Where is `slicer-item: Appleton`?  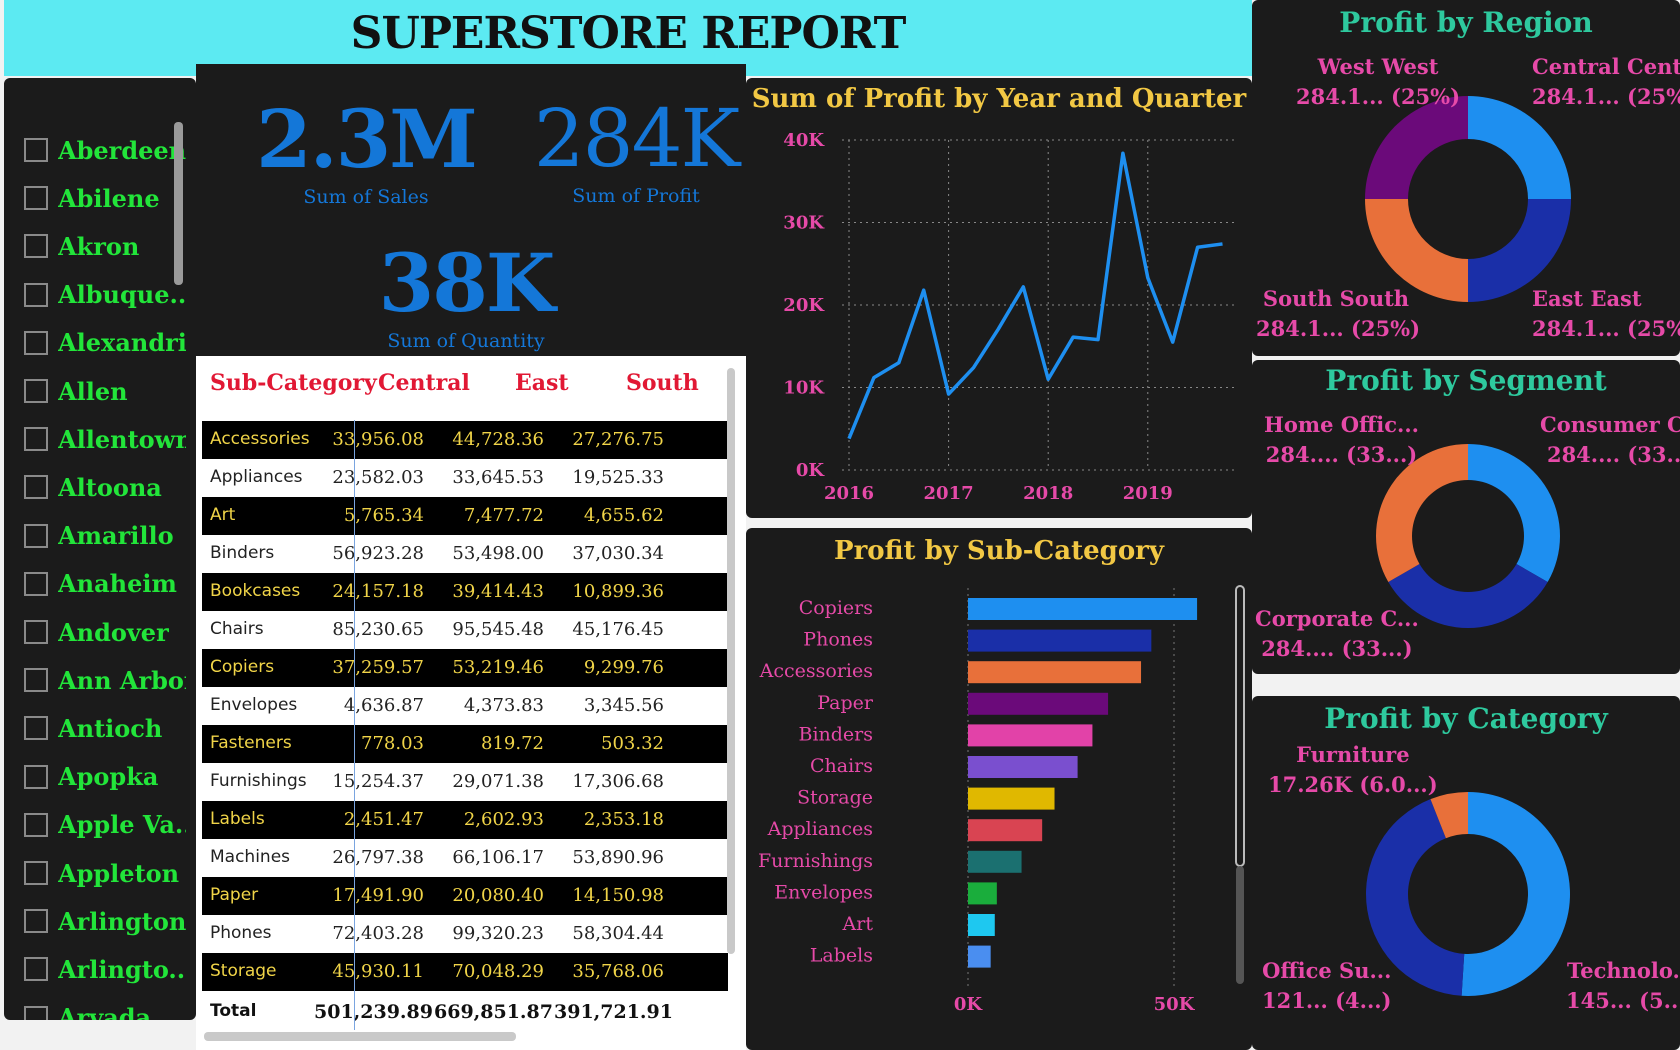 slicer-item: Appleton is located at coordinates (105, 873).